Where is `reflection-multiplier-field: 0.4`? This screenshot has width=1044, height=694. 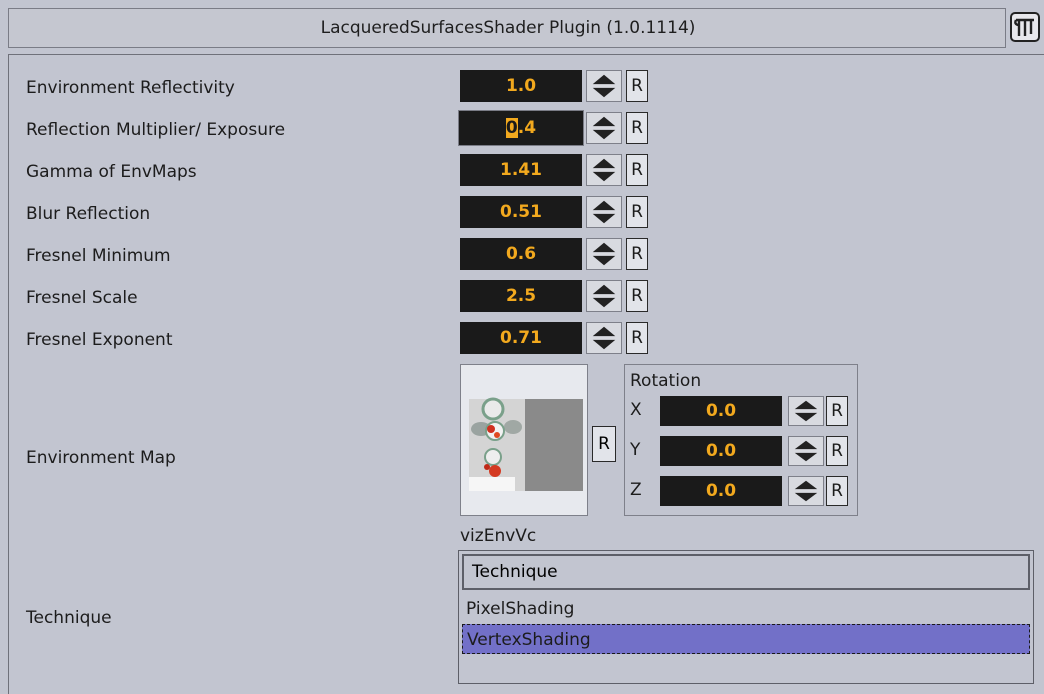
reflection-multiplier-field: 0.4 is located at coordinates (521, 128).